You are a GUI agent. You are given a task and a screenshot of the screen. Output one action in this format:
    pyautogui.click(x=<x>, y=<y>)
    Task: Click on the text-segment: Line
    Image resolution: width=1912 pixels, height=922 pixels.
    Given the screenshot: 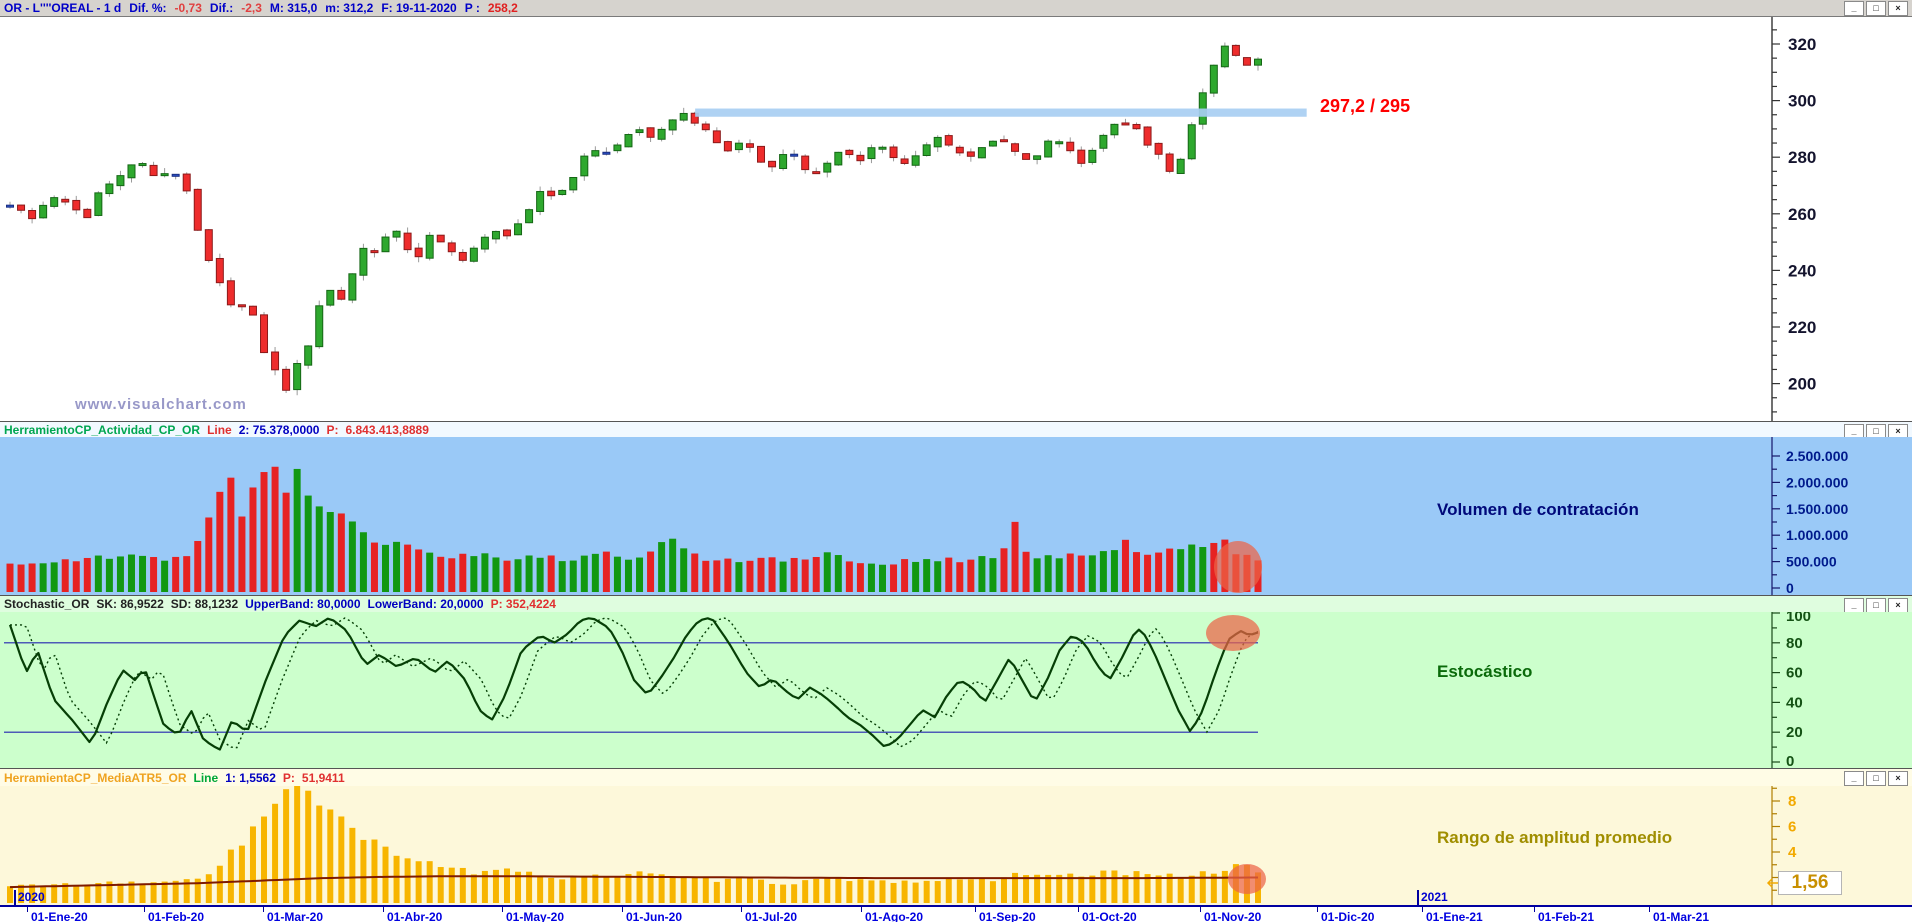 What is the action you would take?
    pyautogui.click(x=219, y=429)
    